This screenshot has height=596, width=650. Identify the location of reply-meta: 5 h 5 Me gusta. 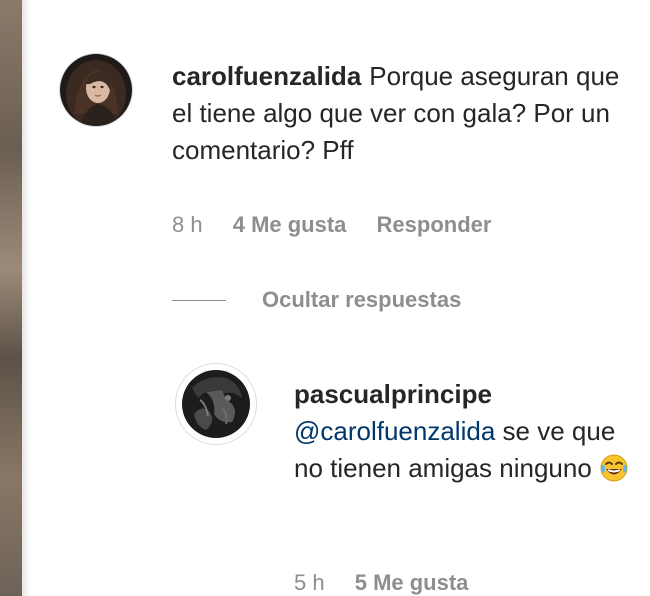
(393, 583).